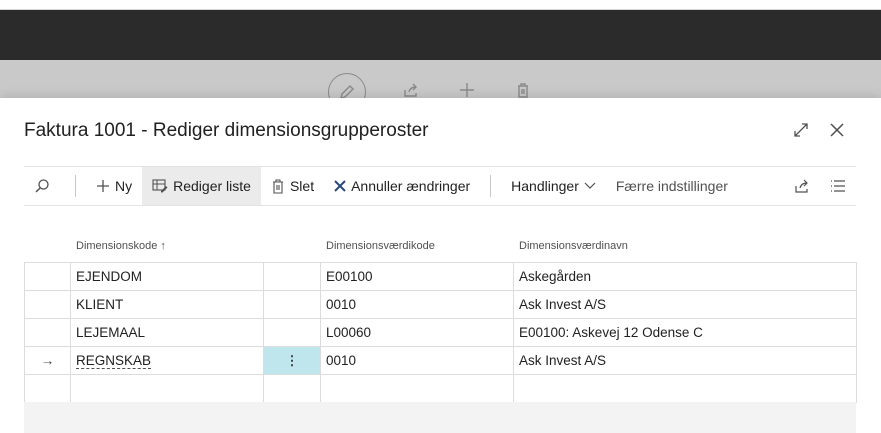 This screenshot has width=881, height=433. What do you see at coordinates (380, 246) in the screenshot?
I see `column-header-dimension-value-code: Dimensionsværdikode` at bounding box center [380, 246].